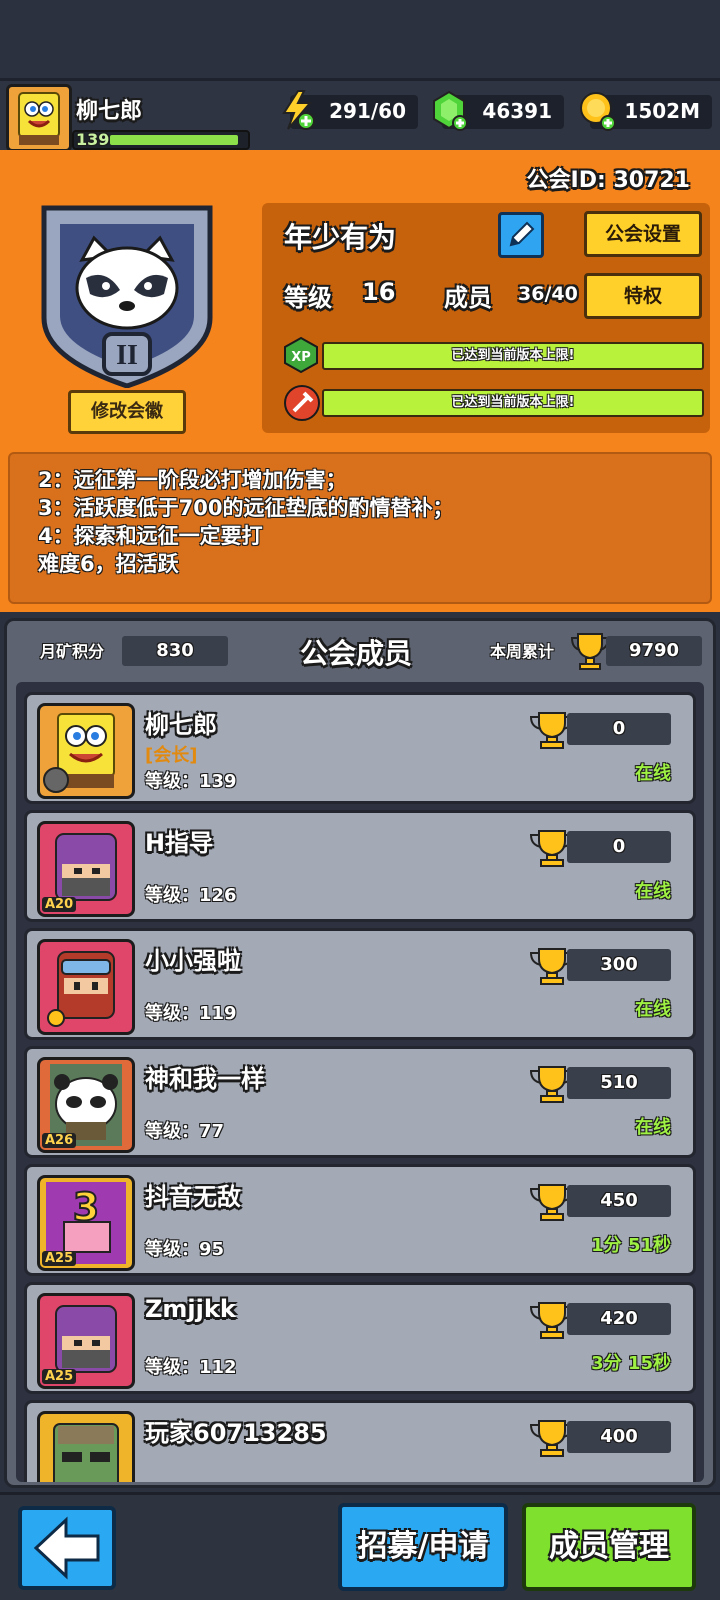 This screenshot has height=1600, width=720. Describe the element at coordinates (59, 1140) in the screenshot. I see `member-rank-badge: A26` at that location.